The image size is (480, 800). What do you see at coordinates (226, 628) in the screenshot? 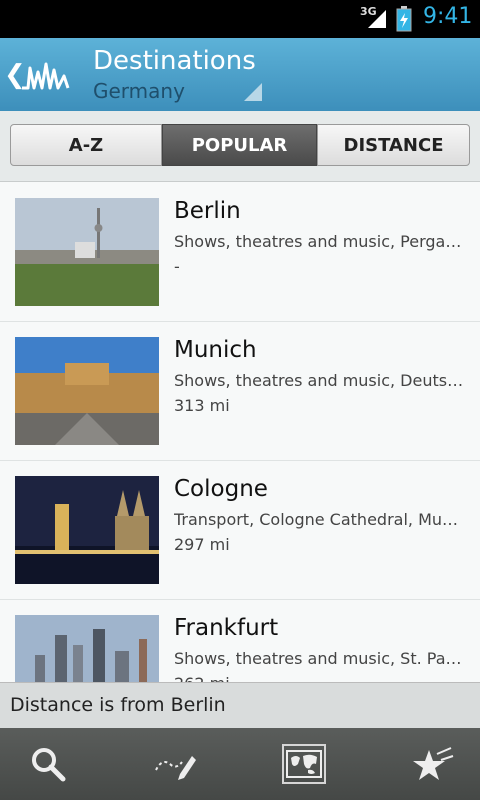
I see `destination-name: Frankfurt` at bounding box center [226, 628].